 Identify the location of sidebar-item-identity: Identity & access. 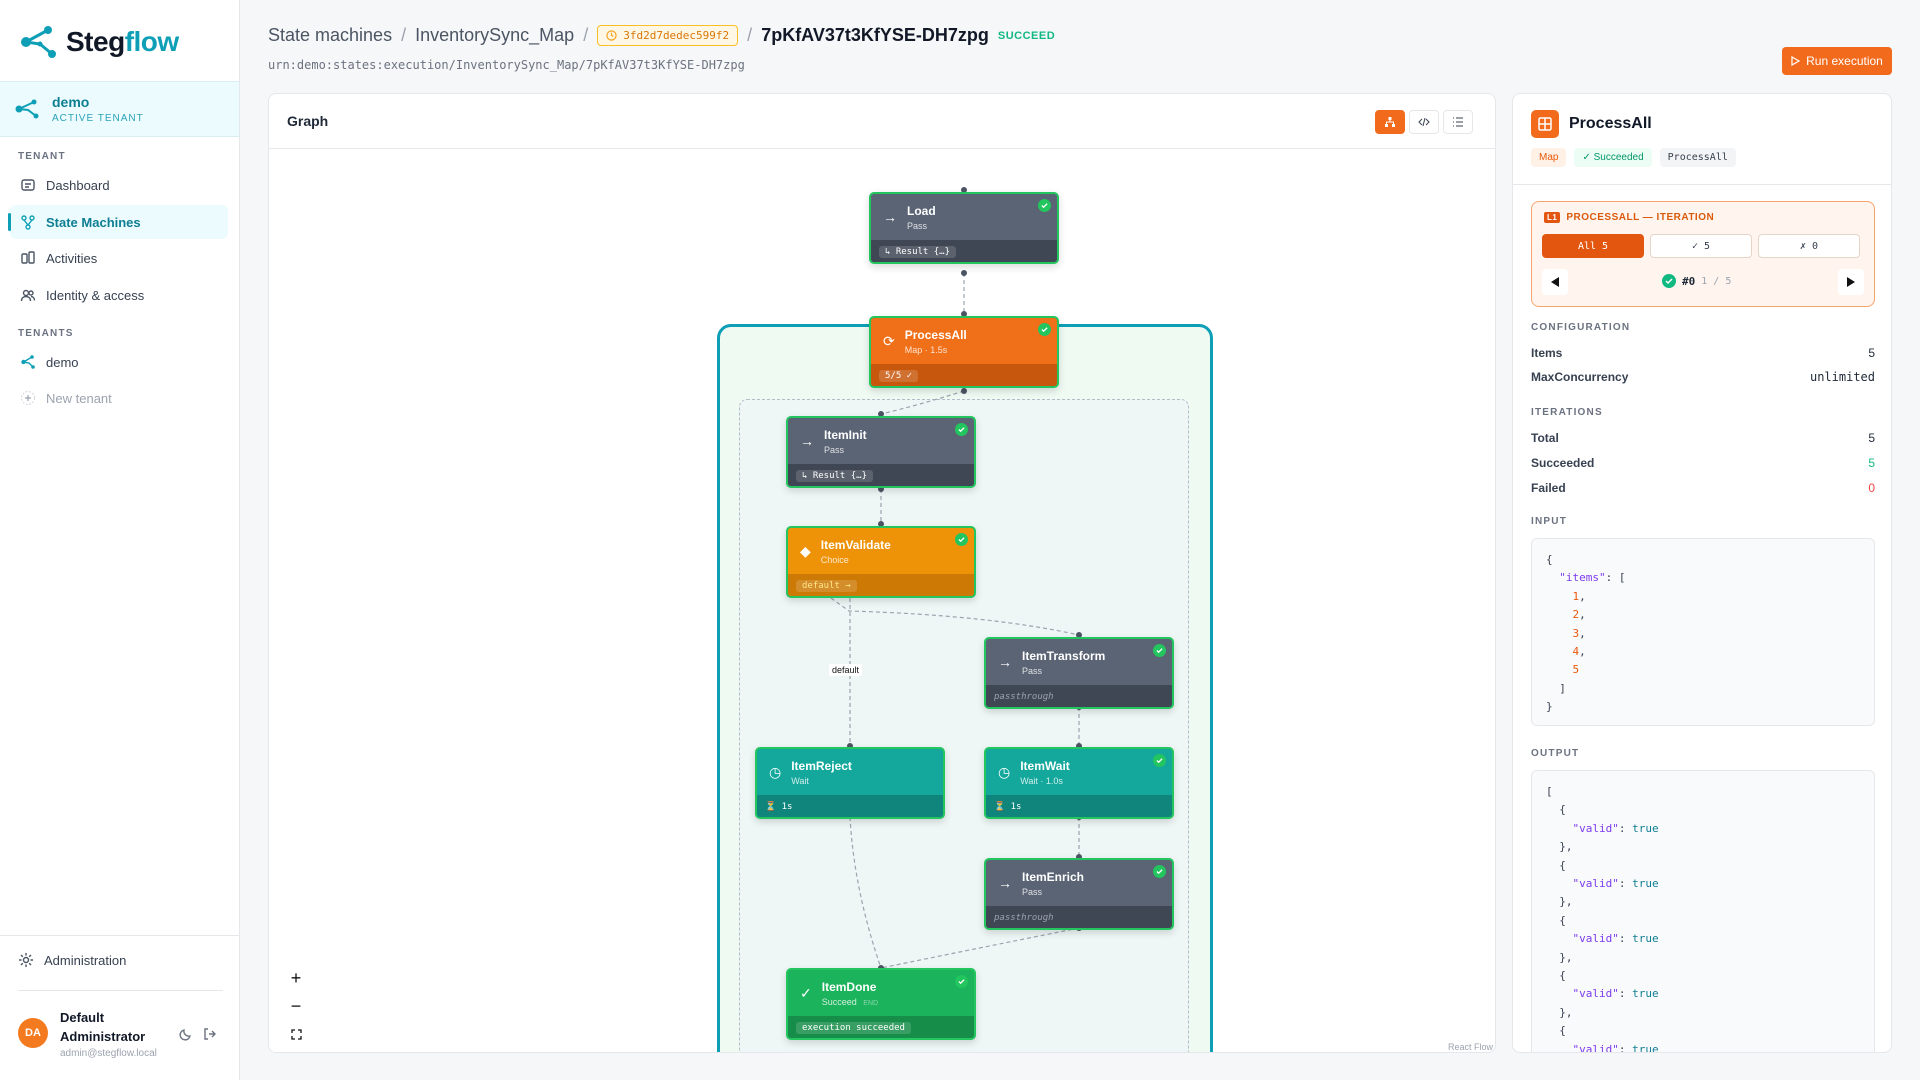
(119, 295).